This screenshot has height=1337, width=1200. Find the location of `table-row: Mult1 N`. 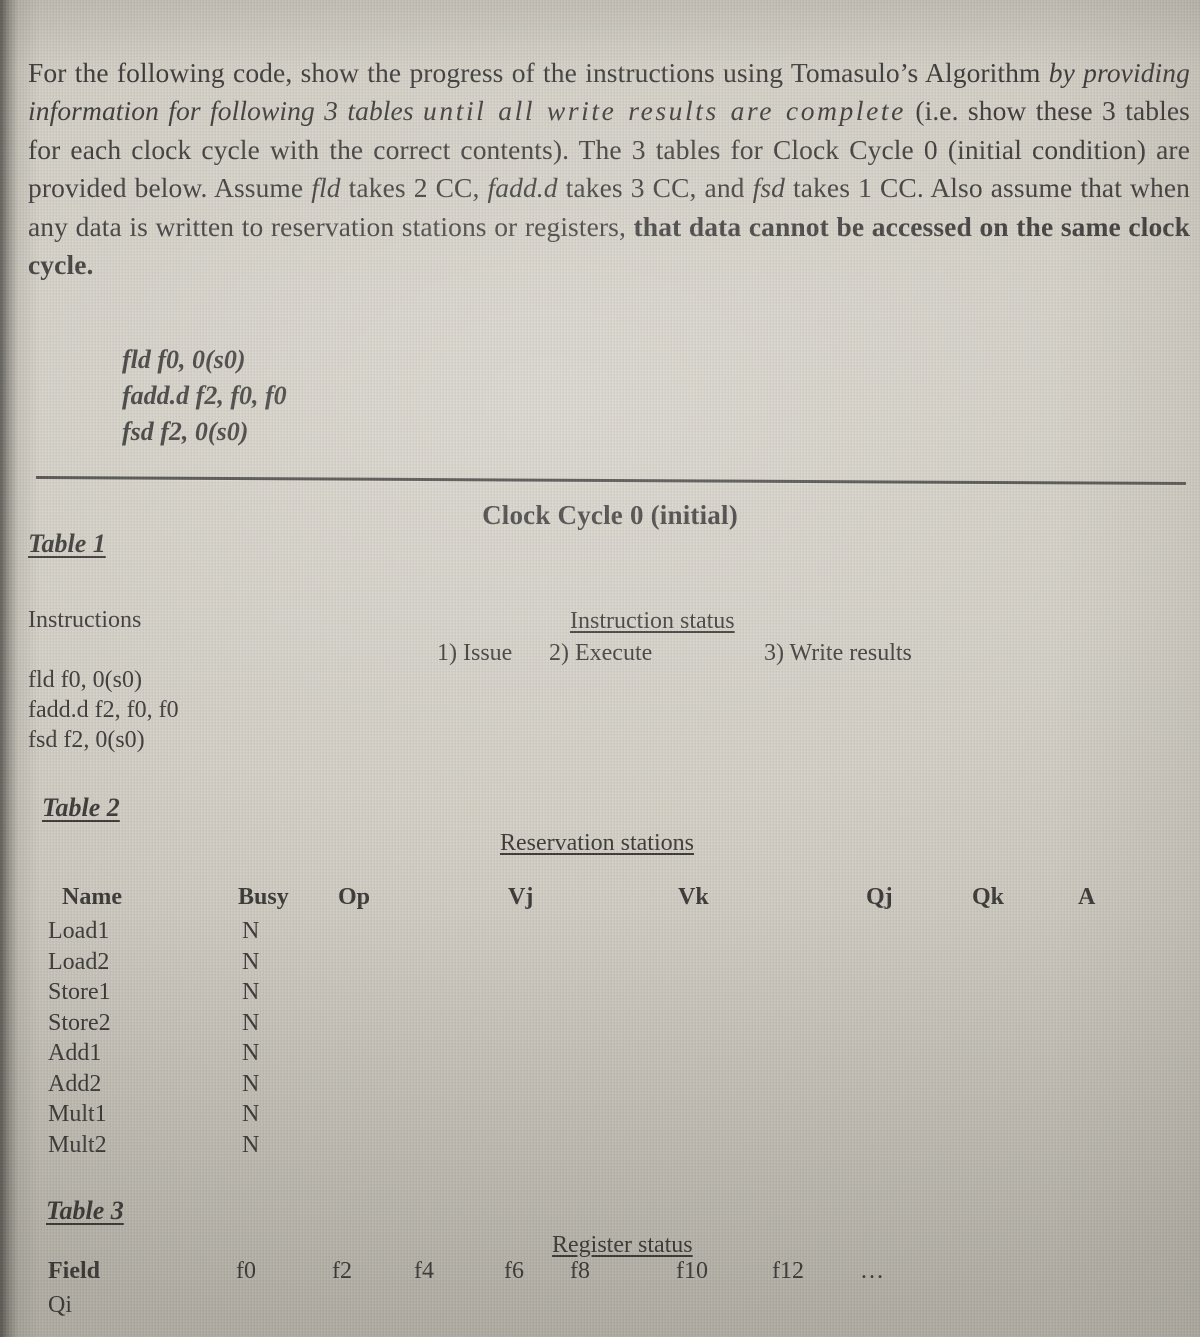

table-row: Mult1 N is located at coordinates (600, 1116).